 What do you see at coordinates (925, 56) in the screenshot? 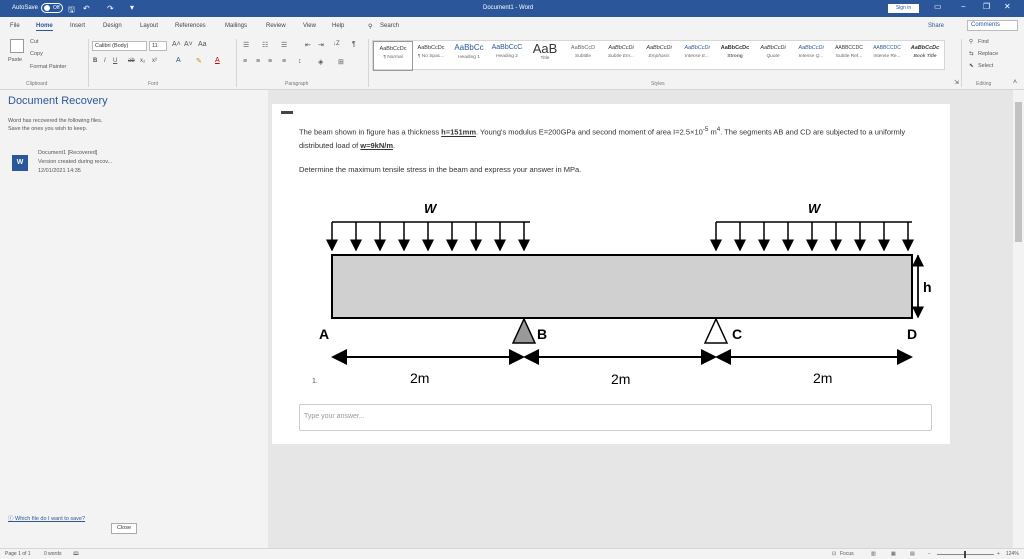
I see `style-book-title: AaBbCcDc Book Title` at bounding box center [925, 56].